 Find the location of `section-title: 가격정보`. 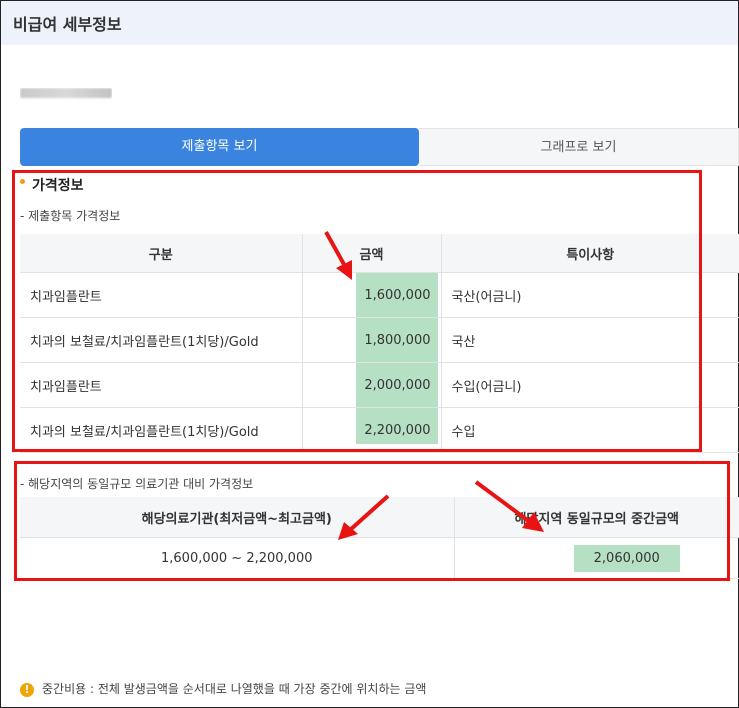

section-title: 가격정보 is located at coordinates (58, 185).